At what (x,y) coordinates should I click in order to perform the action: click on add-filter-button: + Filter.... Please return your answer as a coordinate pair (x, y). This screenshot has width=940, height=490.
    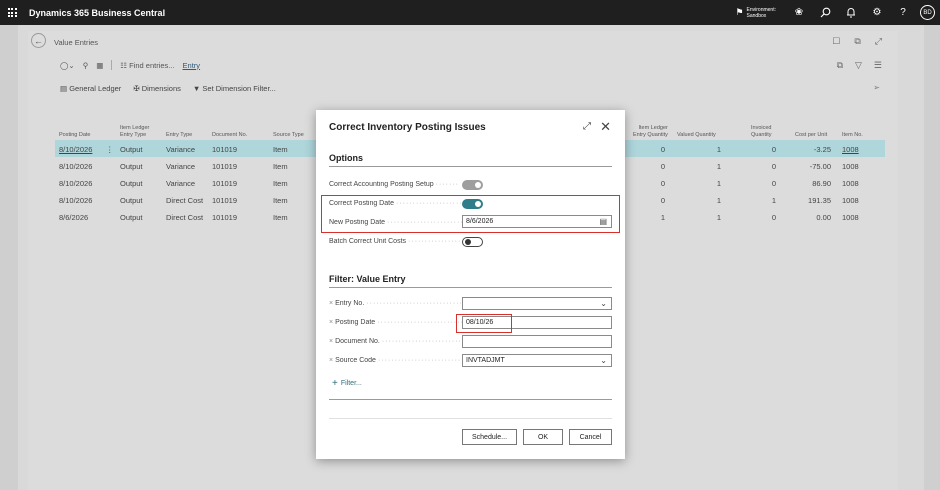
    Looking at the image, I should click on (347, 383).